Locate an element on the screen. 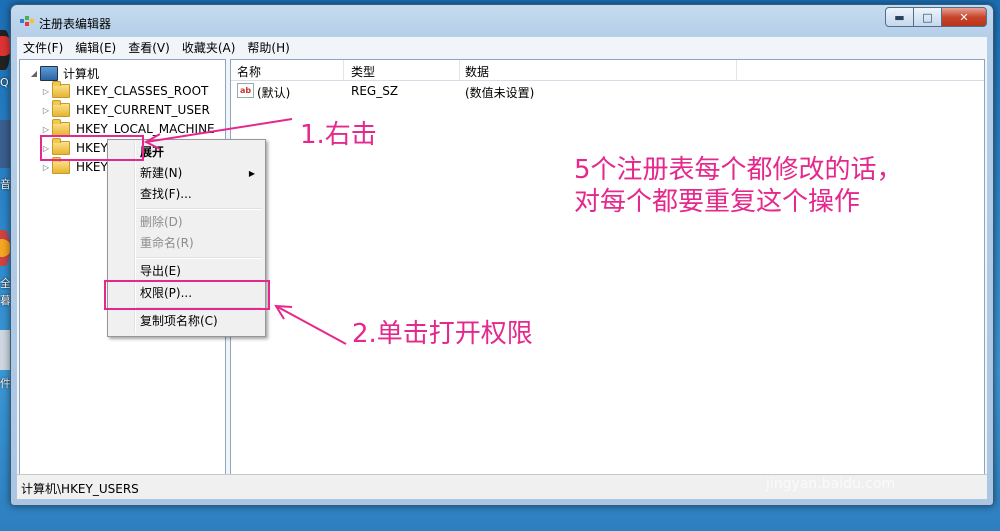 The height and width of the screenshot is (531, 1000). menu-file: 文件(F) is located at coordinates (43, 47).